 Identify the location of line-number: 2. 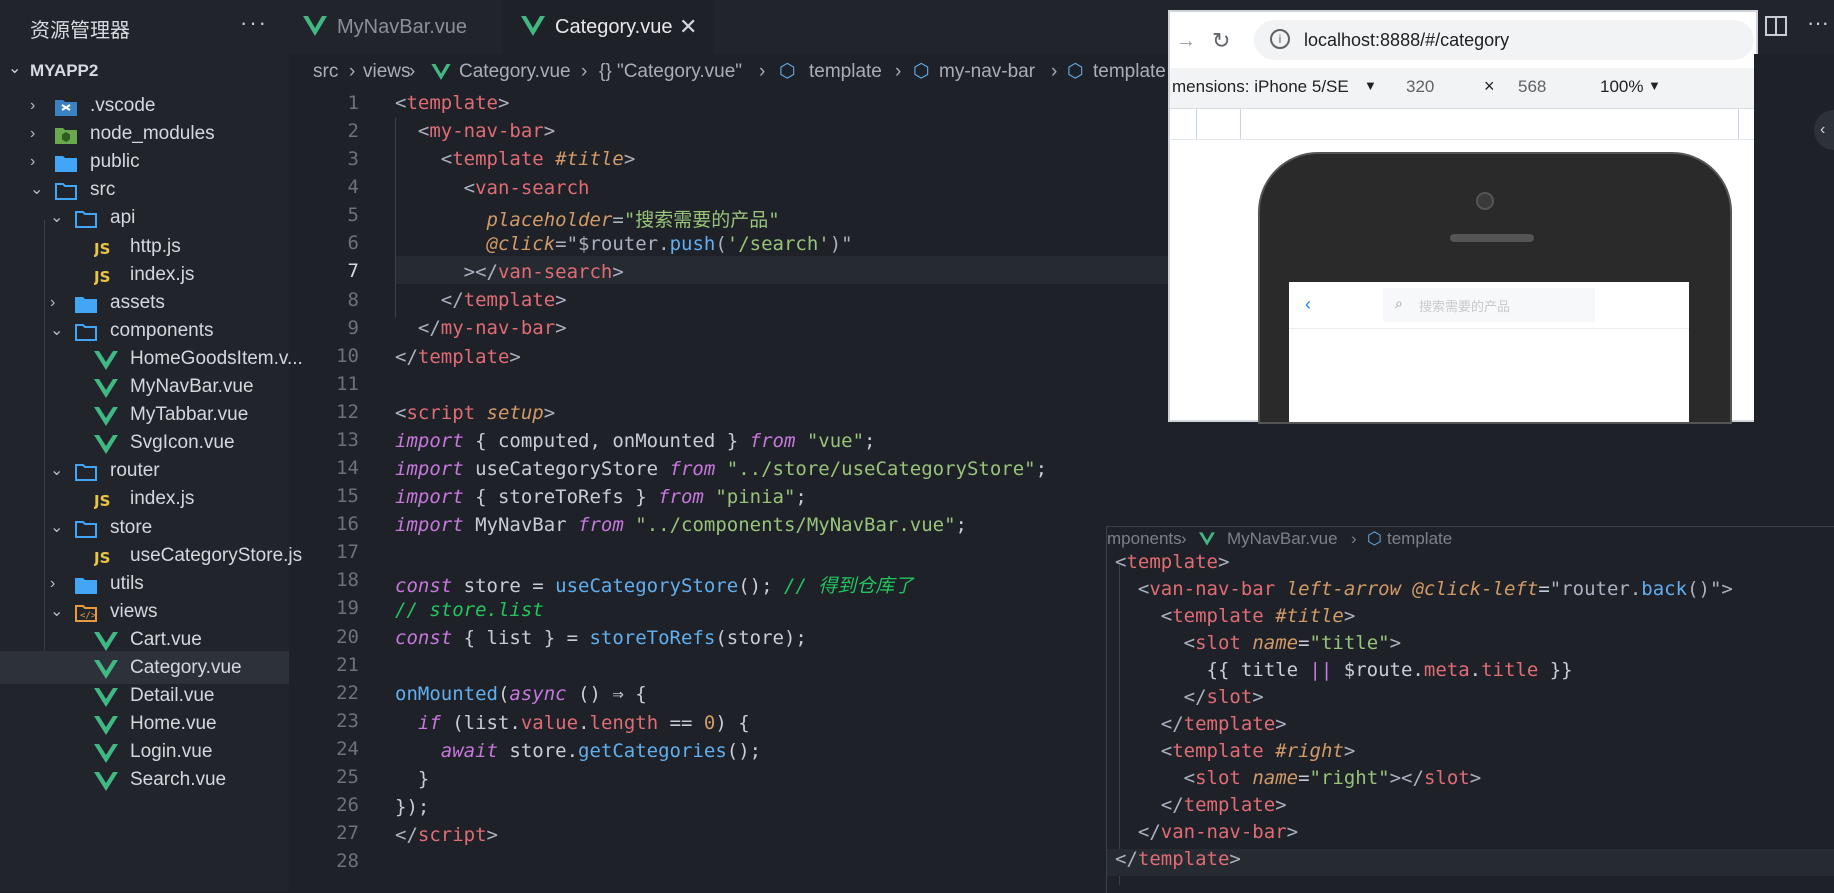
(353, 131).